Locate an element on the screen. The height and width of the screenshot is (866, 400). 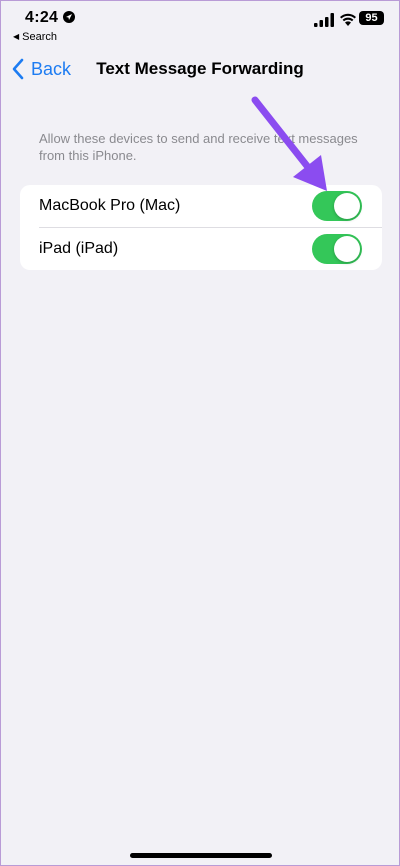
back-triangle-icon: ◀ is located at coordinates (16, 36).